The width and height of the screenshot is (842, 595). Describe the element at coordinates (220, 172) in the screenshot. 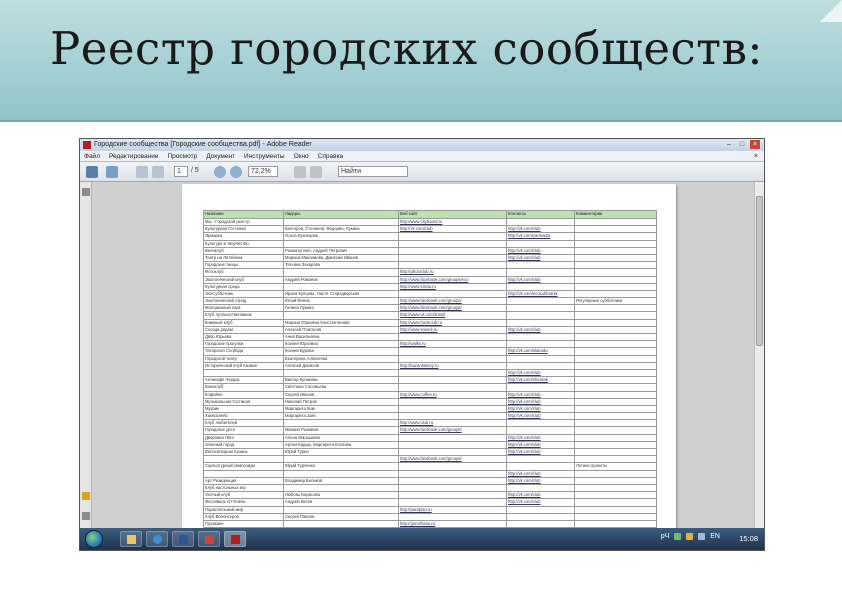

I see `zoom-out-icon` at that location.